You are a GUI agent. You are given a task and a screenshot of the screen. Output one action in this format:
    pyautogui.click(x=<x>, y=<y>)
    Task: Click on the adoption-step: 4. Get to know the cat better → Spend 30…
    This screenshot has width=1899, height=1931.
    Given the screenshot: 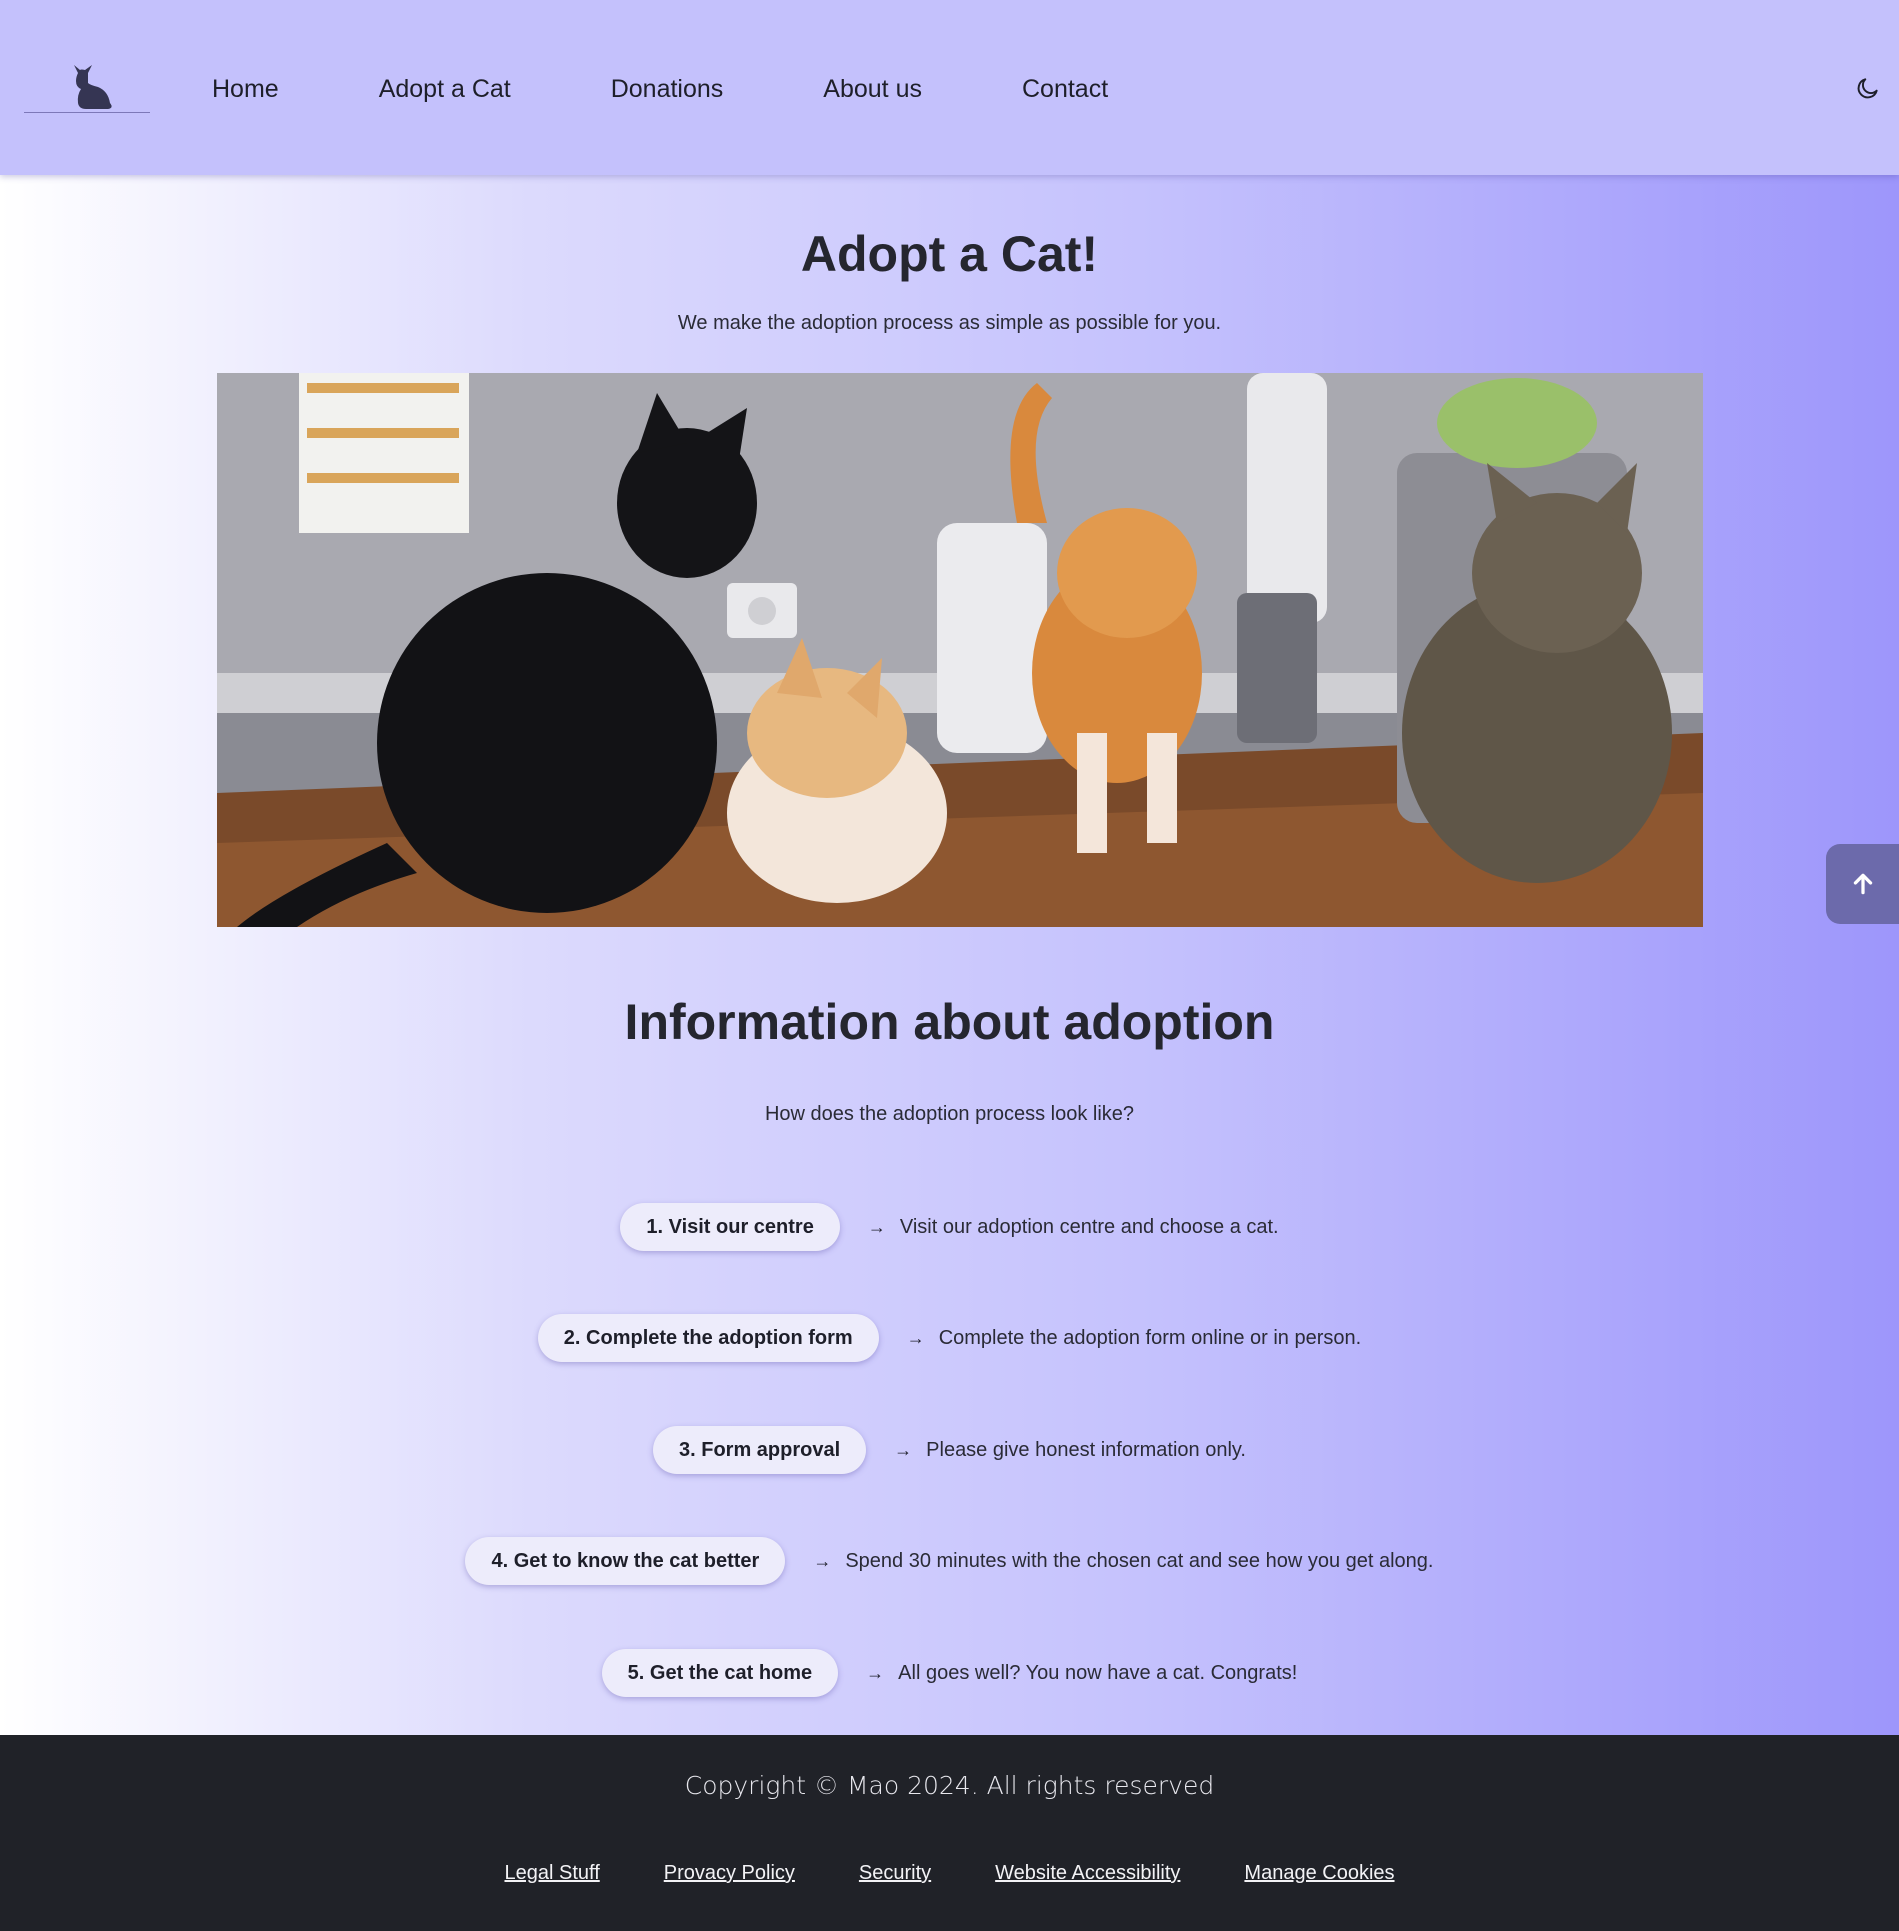 What is the action you would take?
    pyautogui.click(x=949, y=1561)
    